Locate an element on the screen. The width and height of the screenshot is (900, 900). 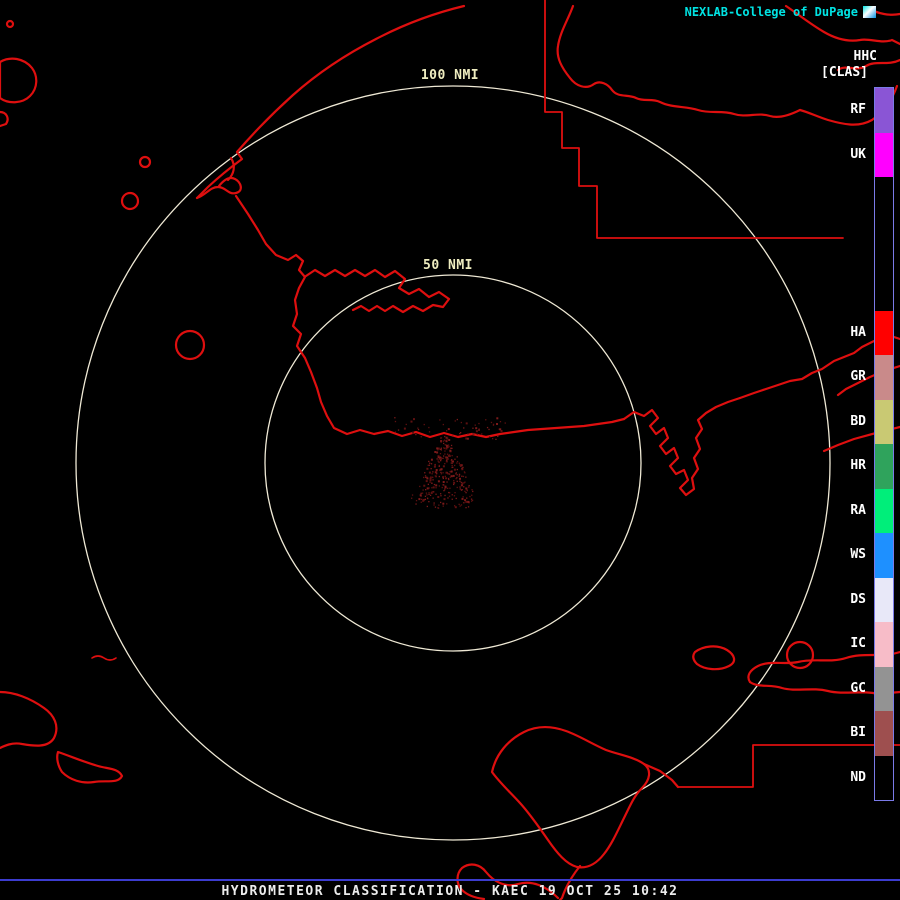
island-west-round is located at coordinates (190, 345).